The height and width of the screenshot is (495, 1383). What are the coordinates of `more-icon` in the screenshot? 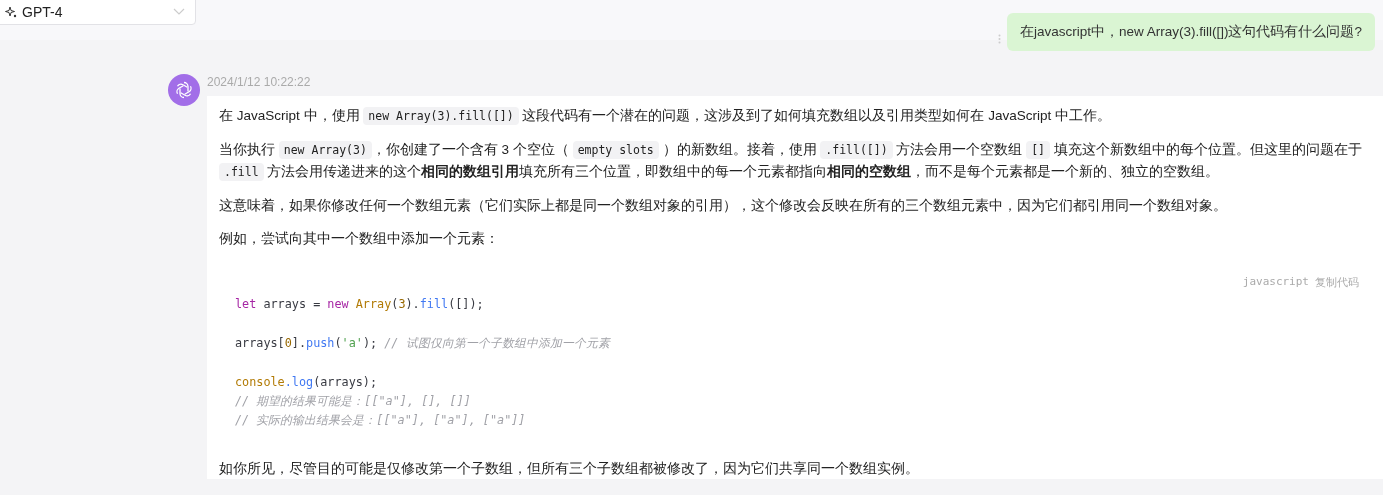 It's located at (999, 39).